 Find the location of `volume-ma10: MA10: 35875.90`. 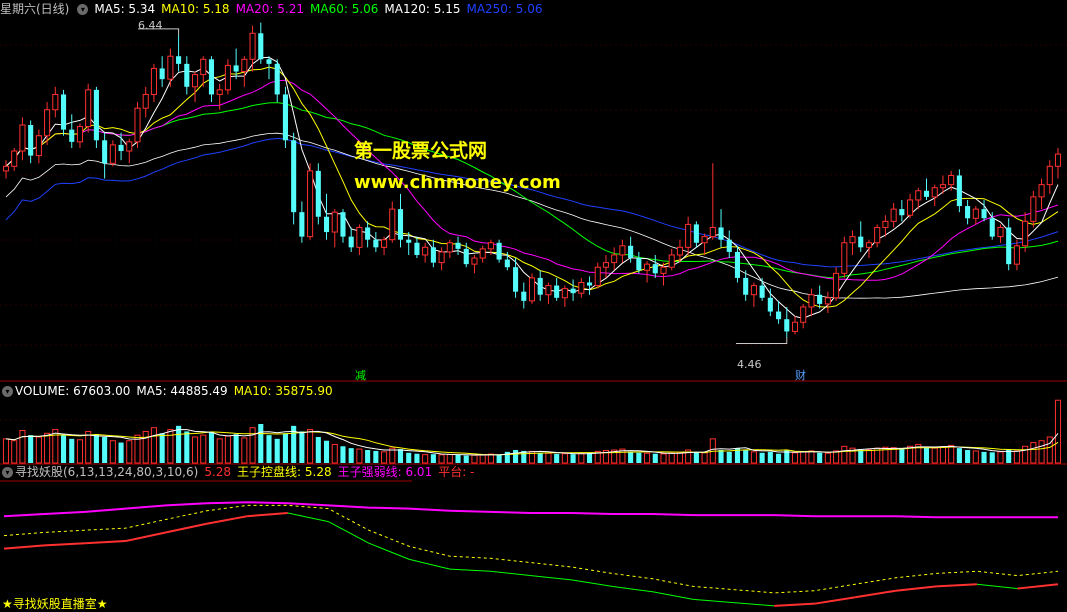

volume-ma10: MA10: 35875.90 is located at coordinates (283, 391).